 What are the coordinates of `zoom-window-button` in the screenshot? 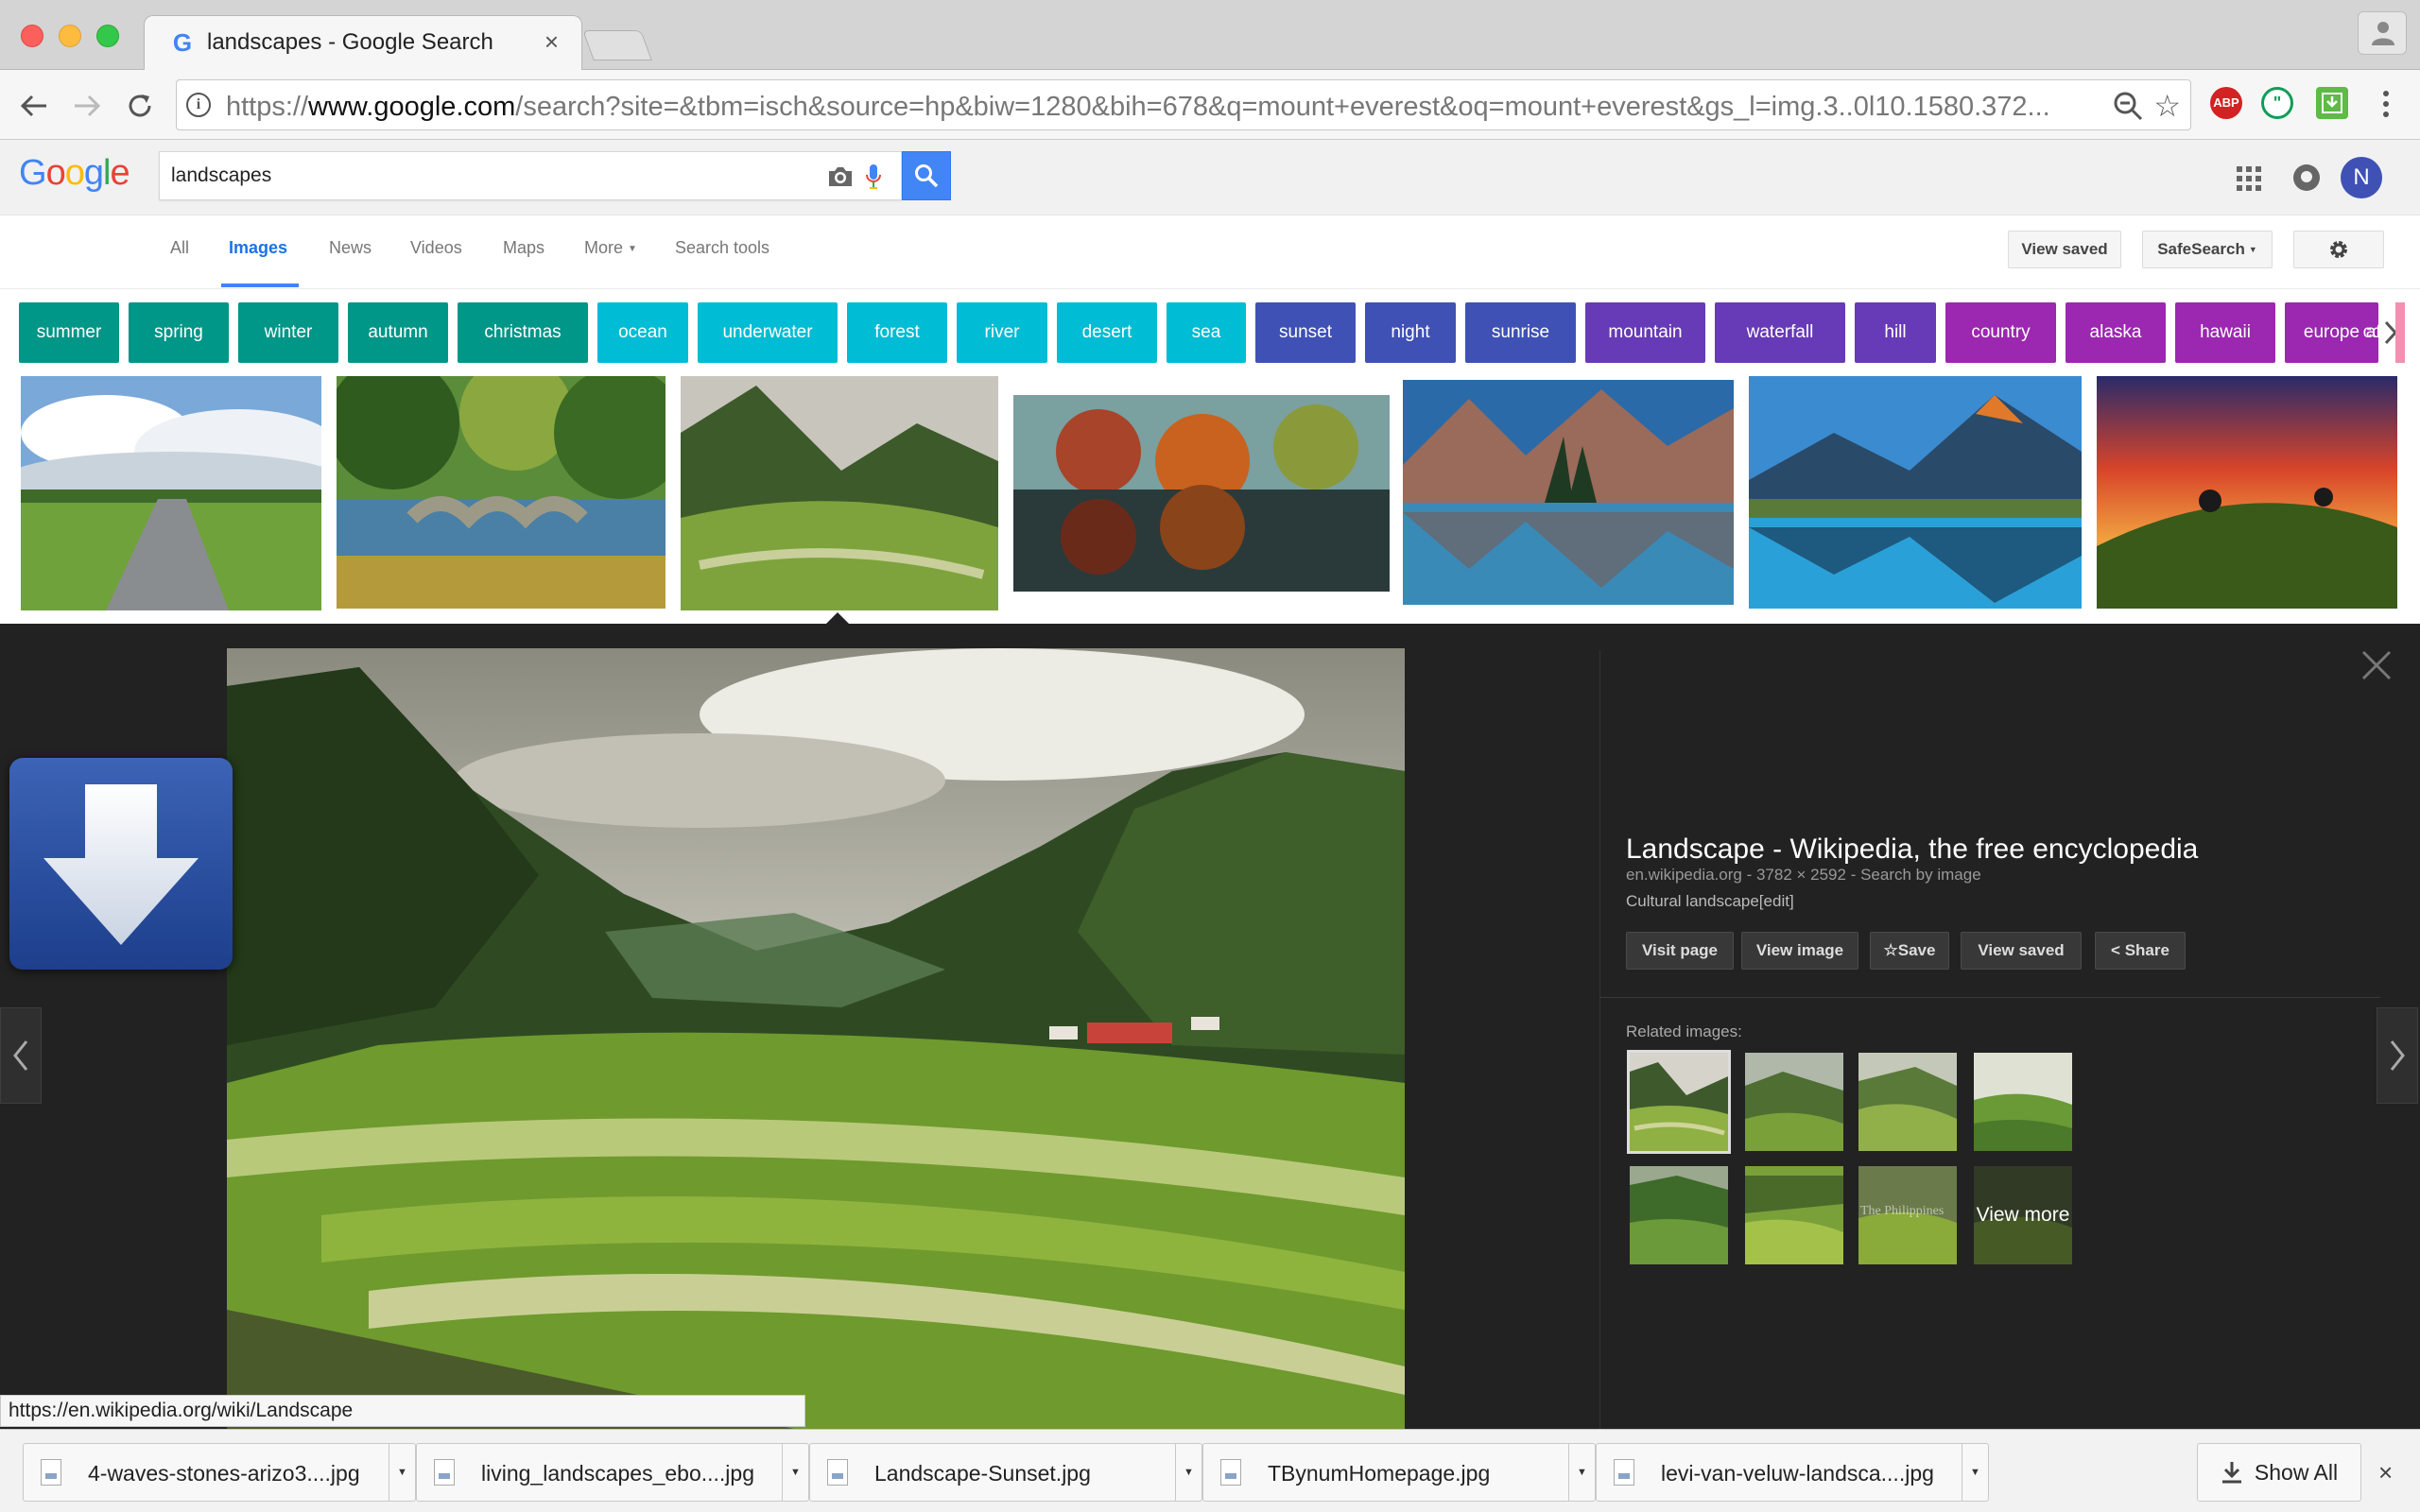 It's located at (107, 36).